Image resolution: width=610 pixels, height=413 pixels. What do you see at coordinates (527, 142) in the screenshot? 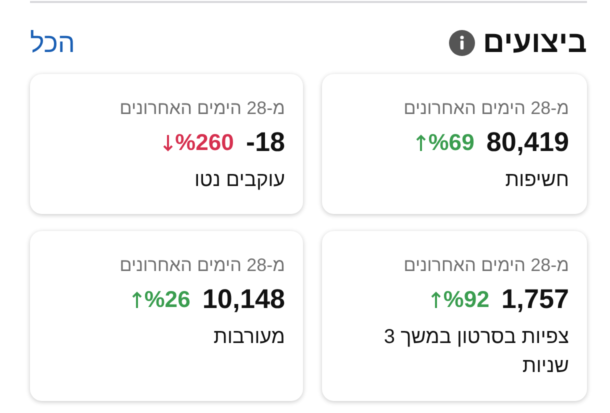
I see `metric-value: 80,419` at bounding box center [527, 142].